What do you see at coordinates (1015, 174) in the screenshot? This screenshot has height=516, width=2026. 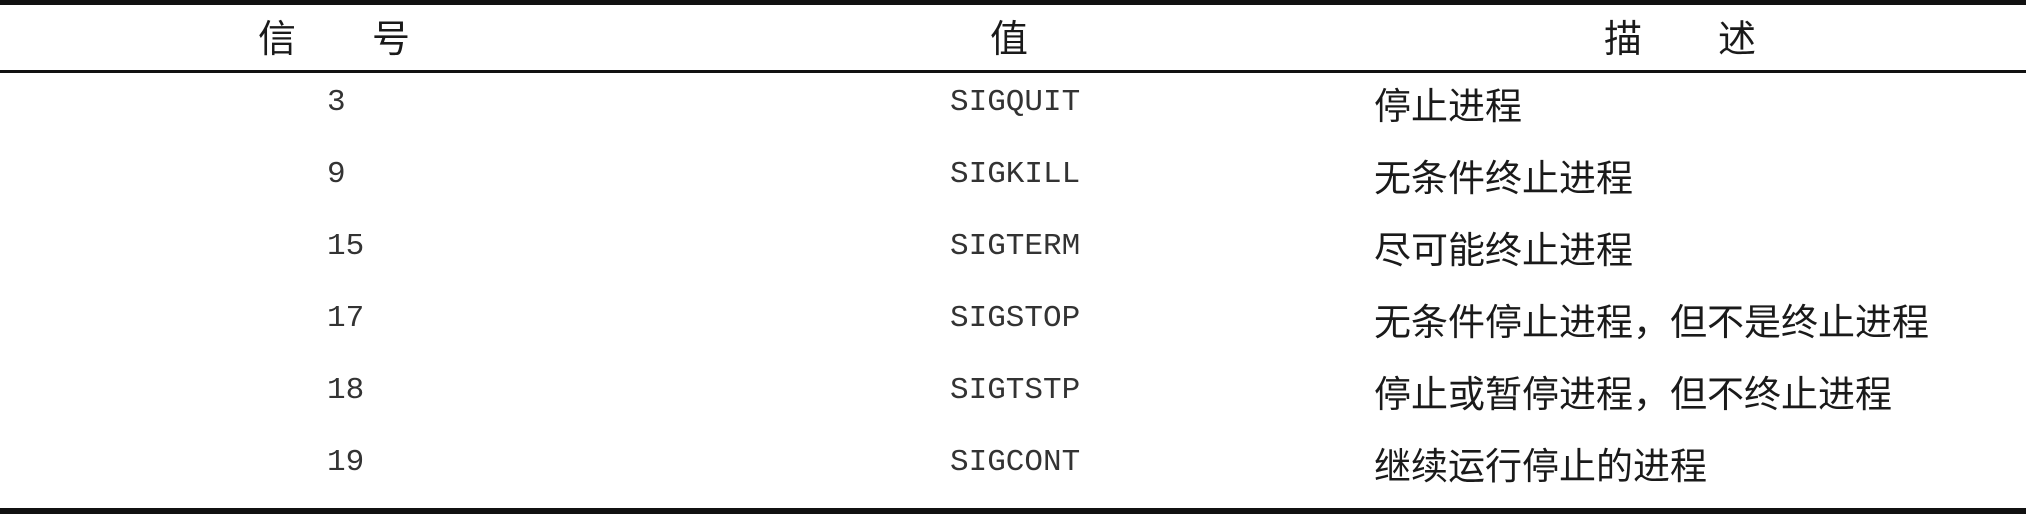 I see `signal-value: SIGKILL` at bounding box center [1015, 174].